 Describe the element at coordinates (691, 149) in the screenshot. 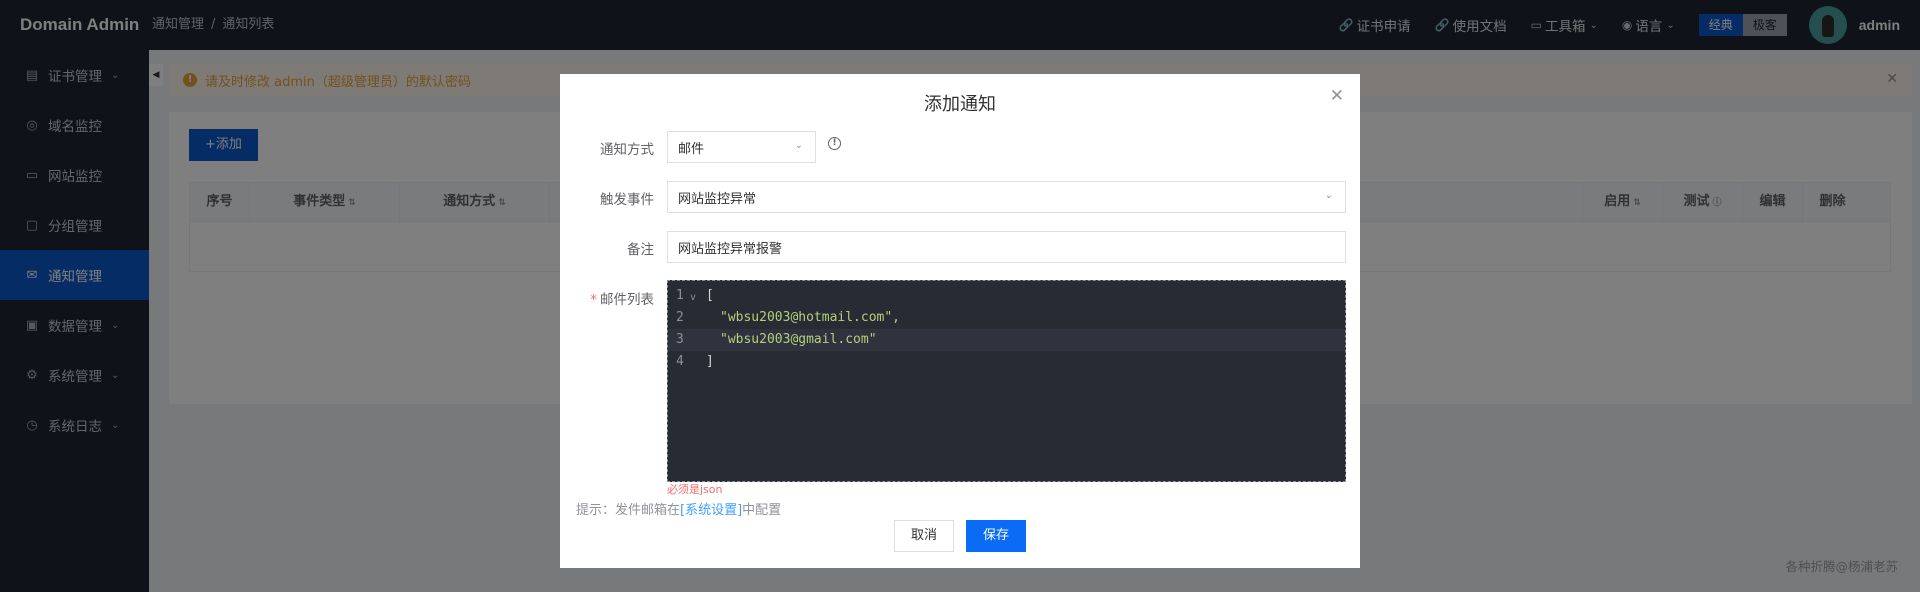

I see `method-value: 邮件` at that location.